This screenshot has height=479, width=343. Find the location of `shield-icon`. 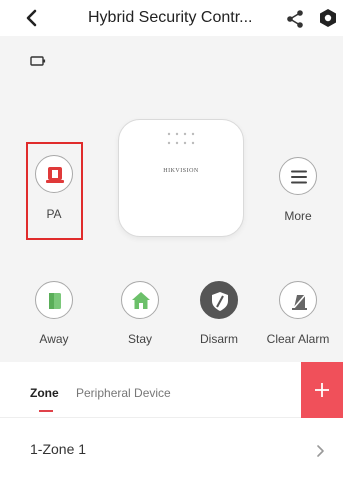

shield-icon is located at coordinates (220, 301).